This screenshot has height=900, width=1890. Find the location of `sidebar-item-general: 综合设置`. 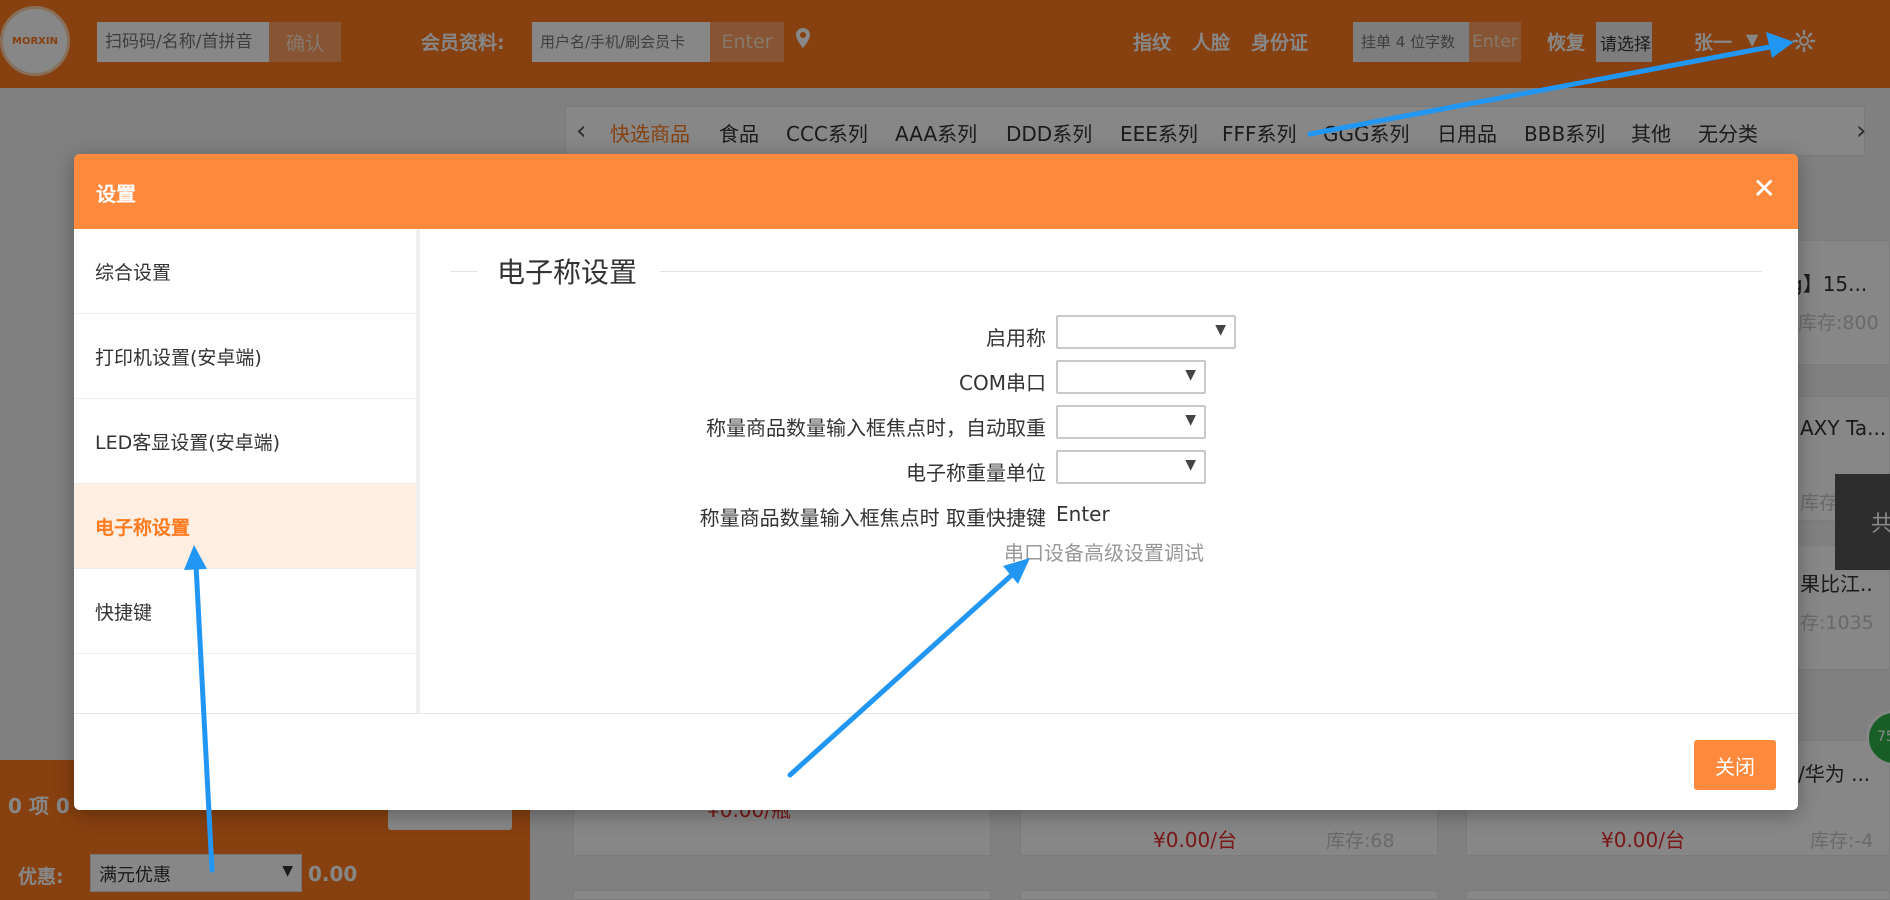

sidebar-item-general: 综合设置 is located at coordinates (245, 271).